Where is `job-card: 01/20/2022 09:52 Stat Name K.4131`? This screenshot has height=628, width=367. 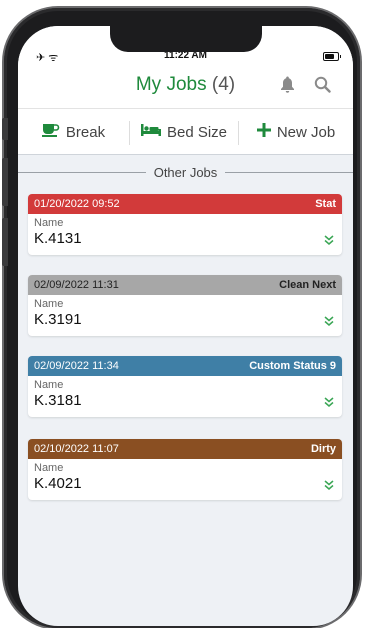
job-card: 01/20/2022 09:52 Stat Name K.4131 is located at coordinates (185, 224).